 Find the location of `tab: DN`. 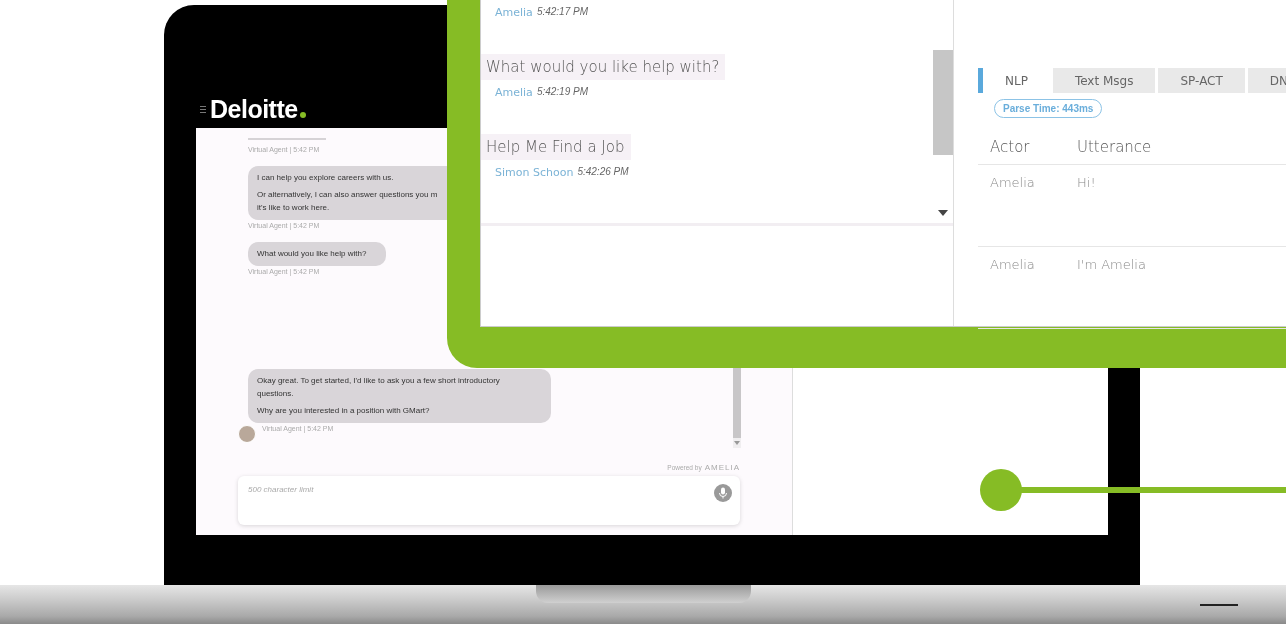

tab: DN is located at coordinates (1266, 80).